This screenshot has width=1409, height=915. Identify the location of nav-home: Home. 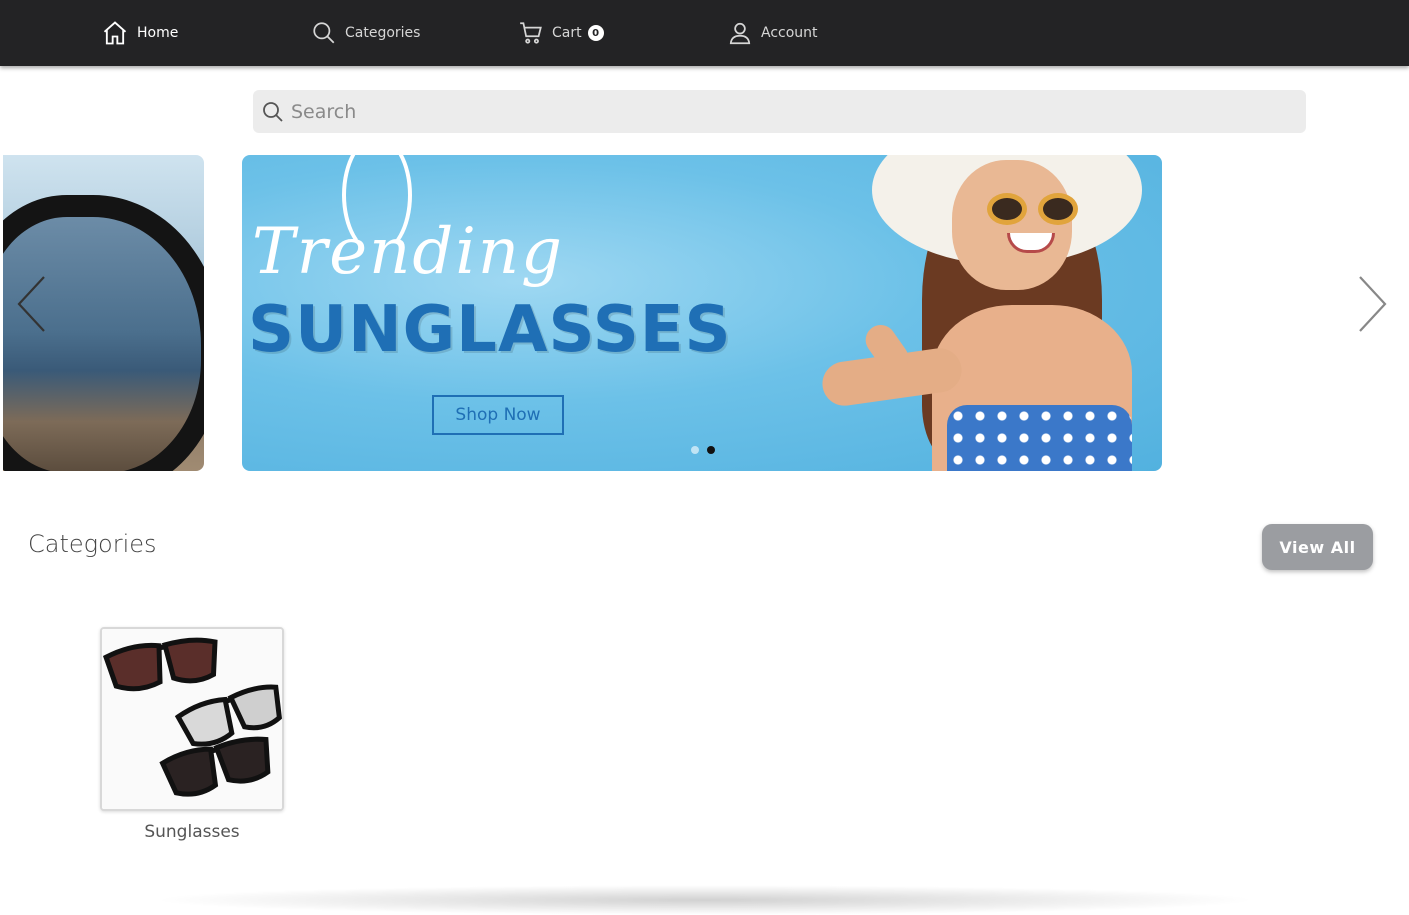
(139, 33).